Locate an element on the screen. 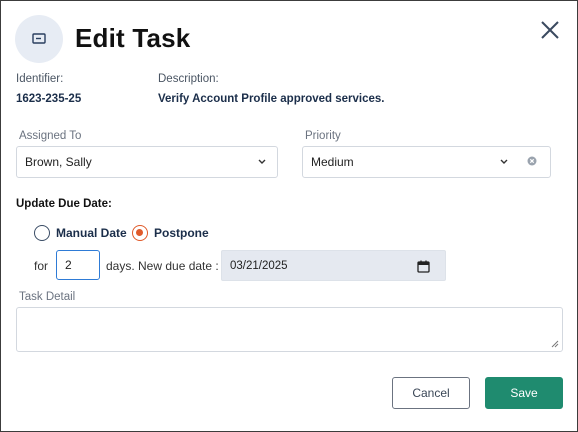 The width and height of the screenshot is (578, 432). task-detail-textarea is located at coordinates (289, 329).